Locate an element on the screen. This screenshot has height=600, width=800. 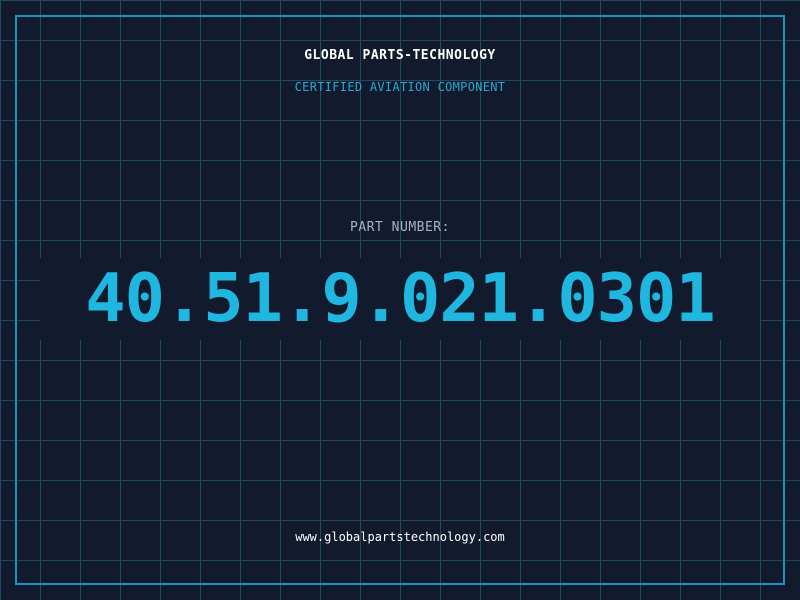
part-number-value: 40.51.9.021.0301 is located at coordinates (400, 298).